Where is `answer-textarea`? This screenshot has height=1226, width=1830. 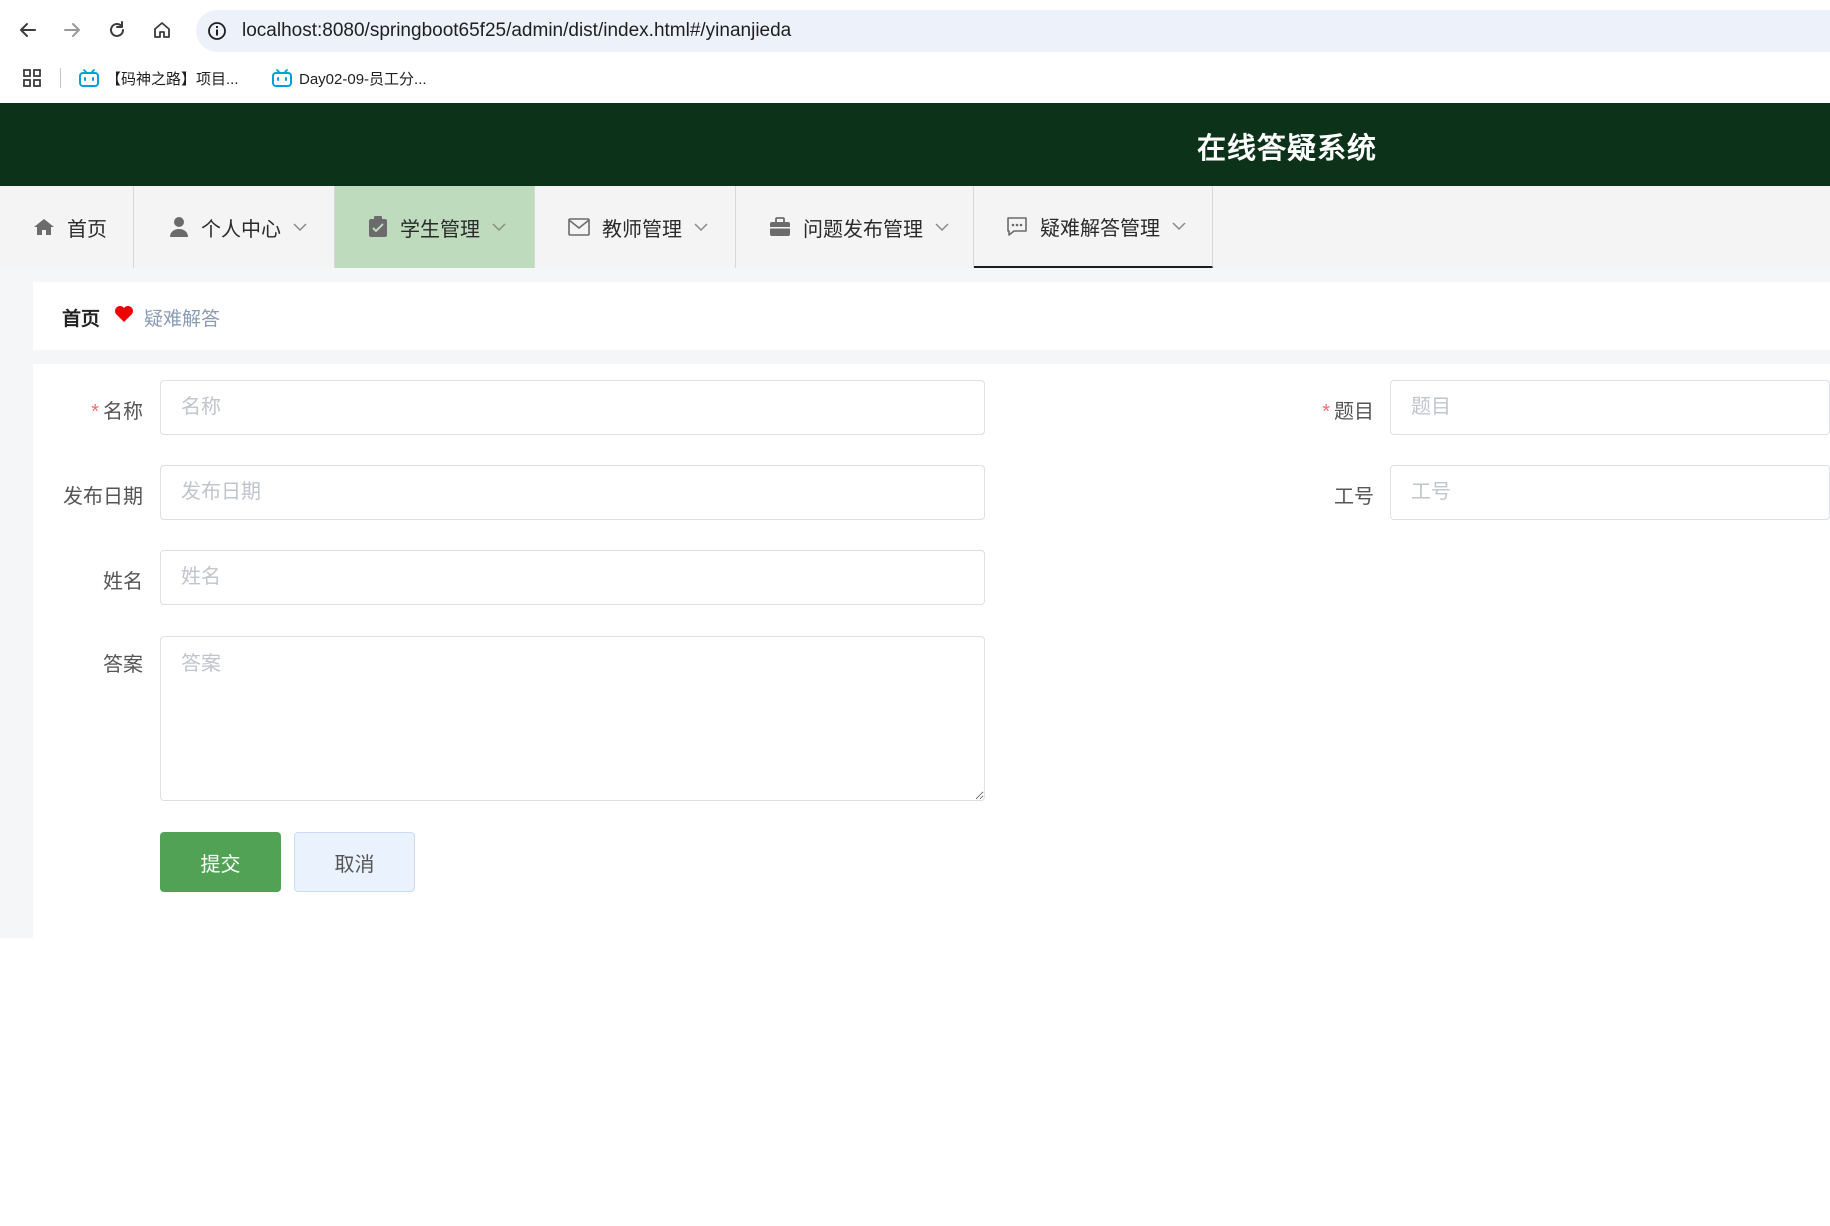
answer-textarea is located at coordinates (572, 718).